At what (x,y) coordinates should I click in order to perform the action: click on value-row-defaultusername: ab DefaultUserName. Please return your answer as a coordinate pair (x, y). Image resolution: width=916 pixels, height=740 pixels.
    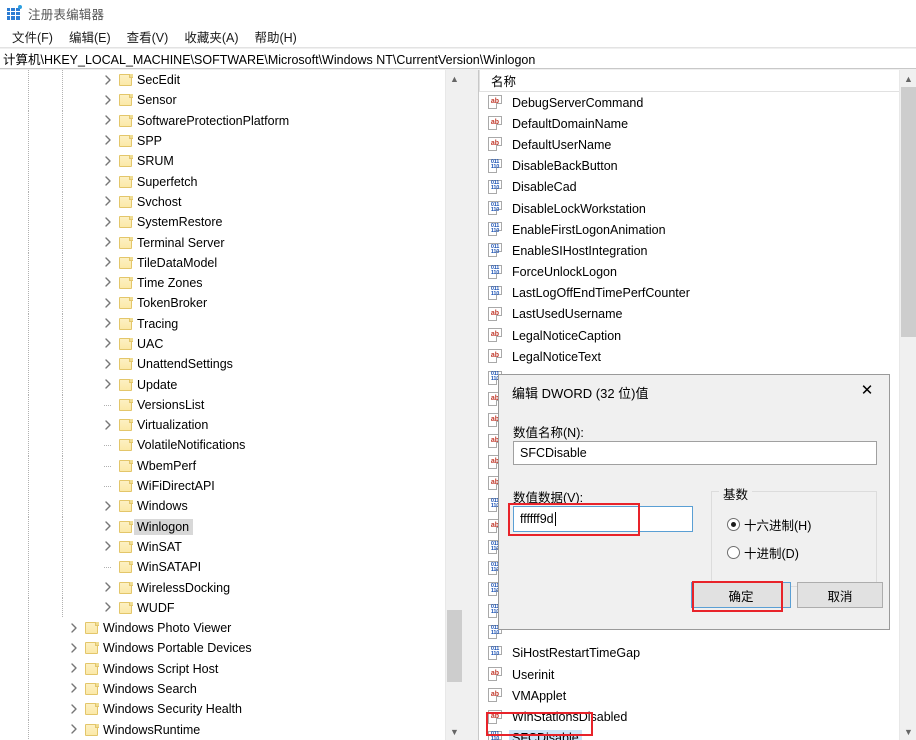
    Looking at the image, I should click on (689, 144).